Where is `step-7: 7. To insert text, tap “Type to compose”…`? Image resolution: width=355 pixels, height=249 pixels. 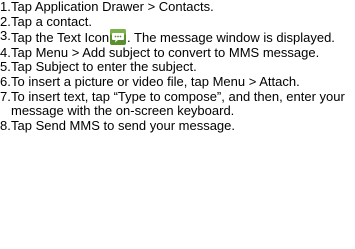
step-7: 7. To insert text, tap “Type to compose”… is located at coordinates (177, 103).